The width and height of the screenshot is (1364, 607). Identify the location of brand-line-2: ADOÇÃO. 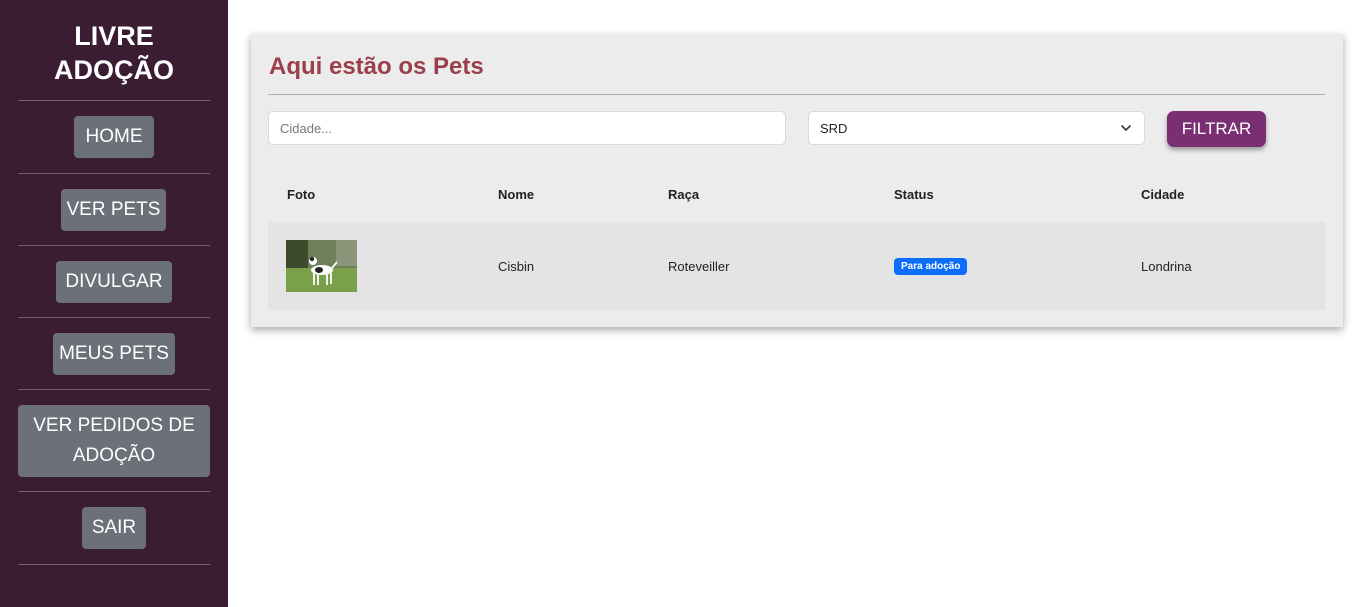
(114, 70).